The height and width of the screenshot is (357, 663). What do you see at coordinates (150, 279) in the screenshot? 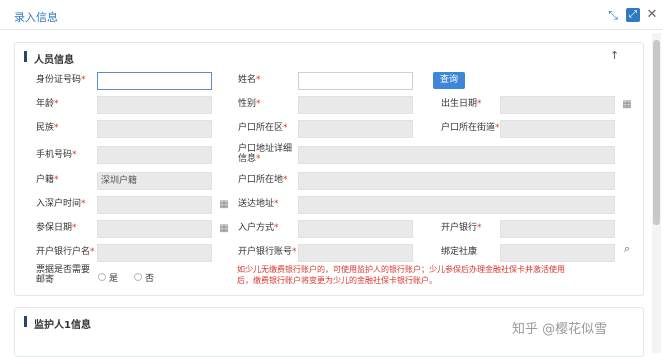
I see `radio-no-label: 否` at bounding box center [150, 279].